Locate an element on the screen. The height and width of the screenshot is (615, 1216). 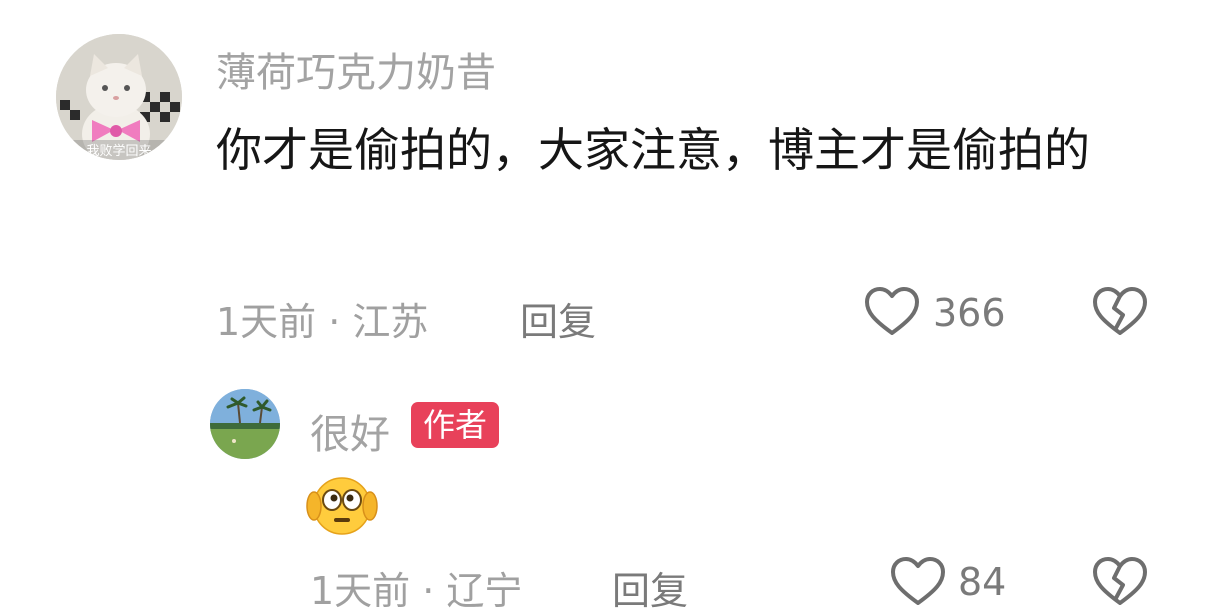
avatar-overlay-text: 我败学回来 is located at coordinates (118, 151).